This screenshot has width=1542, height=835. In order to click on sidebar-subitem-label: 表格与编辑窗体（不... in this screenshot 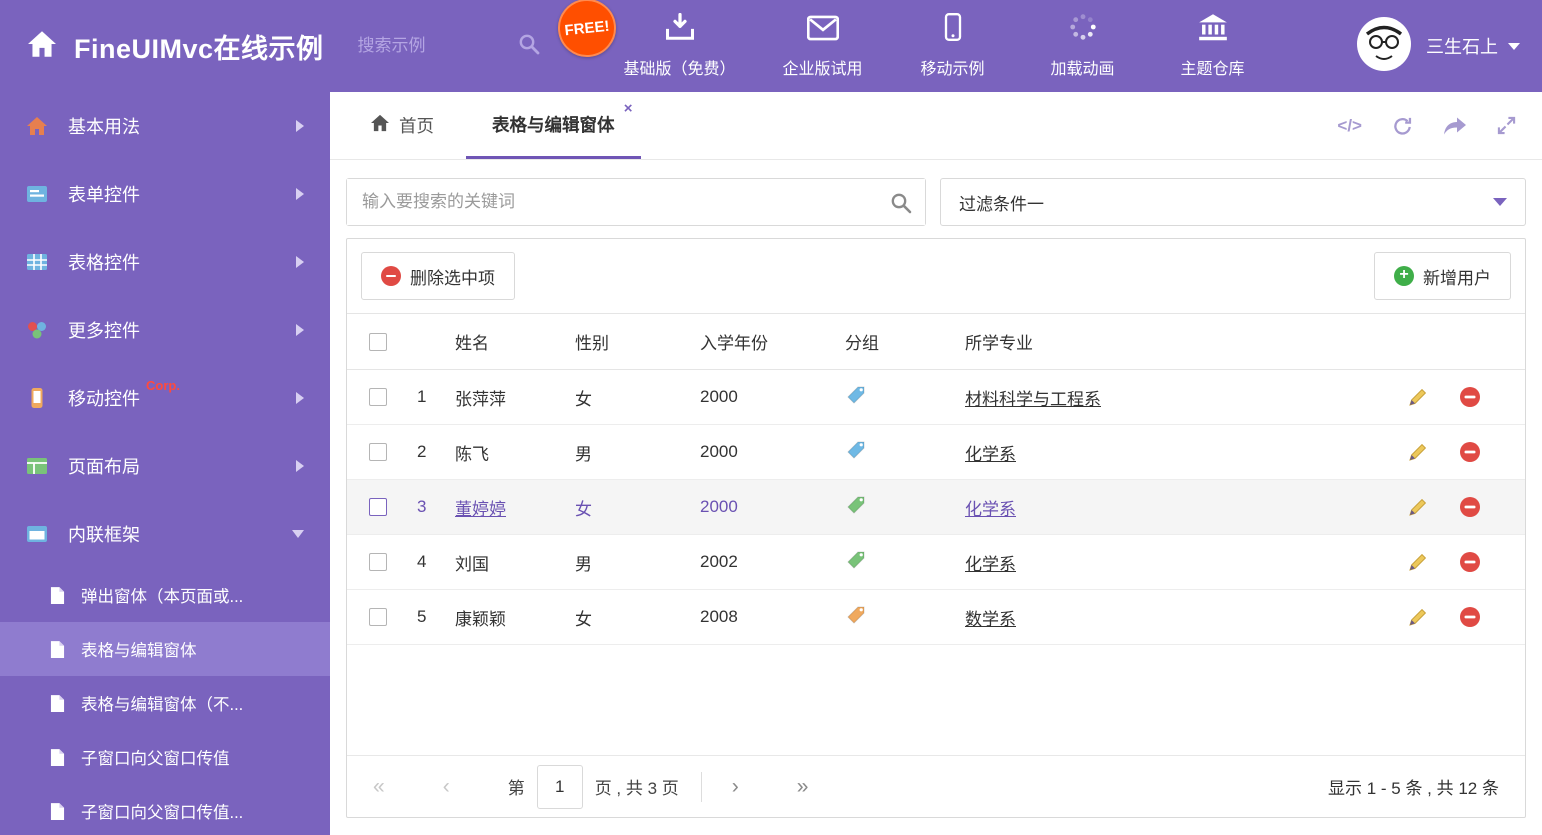, I will do `click(162, 705)`.